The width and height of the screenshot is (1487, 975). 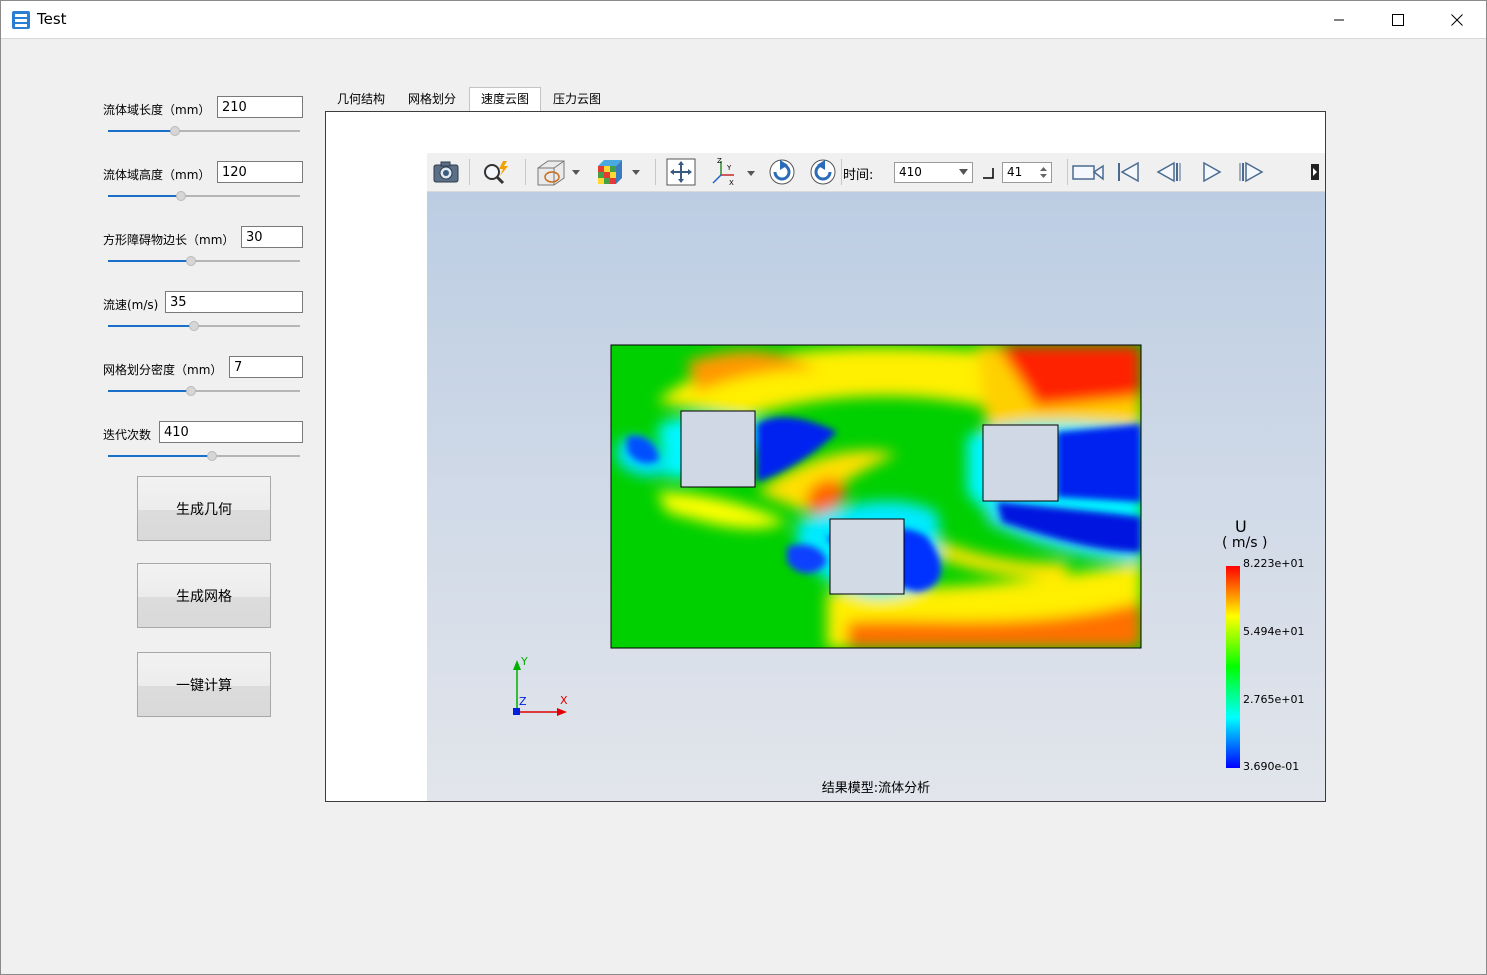 I want to click on window-title: Test, so click(x=52, y=19).